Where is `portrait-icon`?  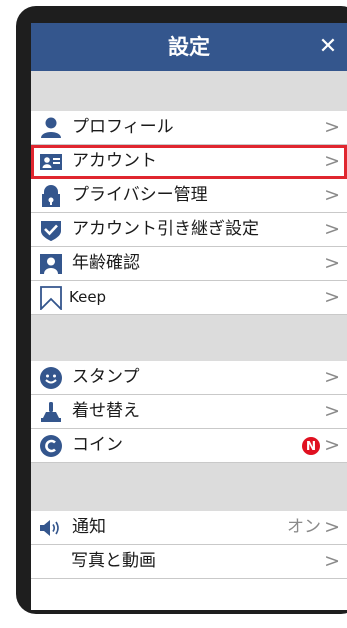 portrait-icon is located at coordinates (51, 264).